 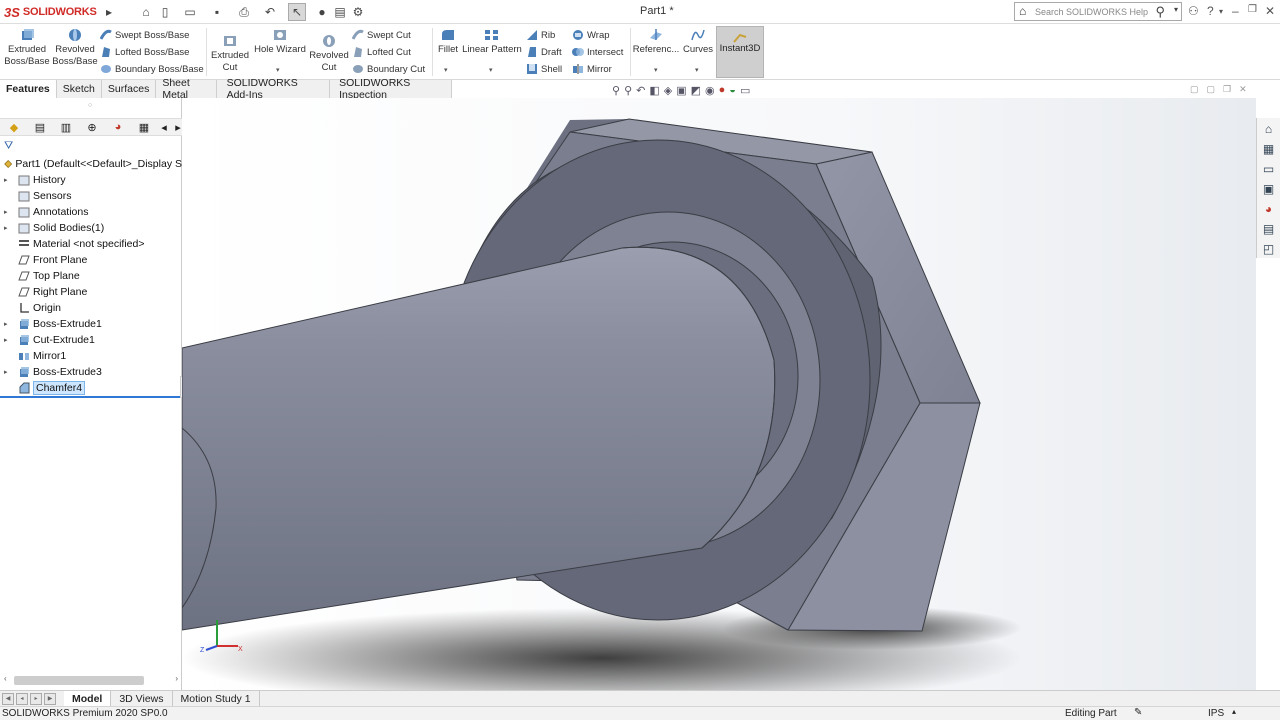 What do you see at coordinates (1138, 712) in the screenshot?
I see `rebuild-icon: ✎` at bounding box center [1138, 712].